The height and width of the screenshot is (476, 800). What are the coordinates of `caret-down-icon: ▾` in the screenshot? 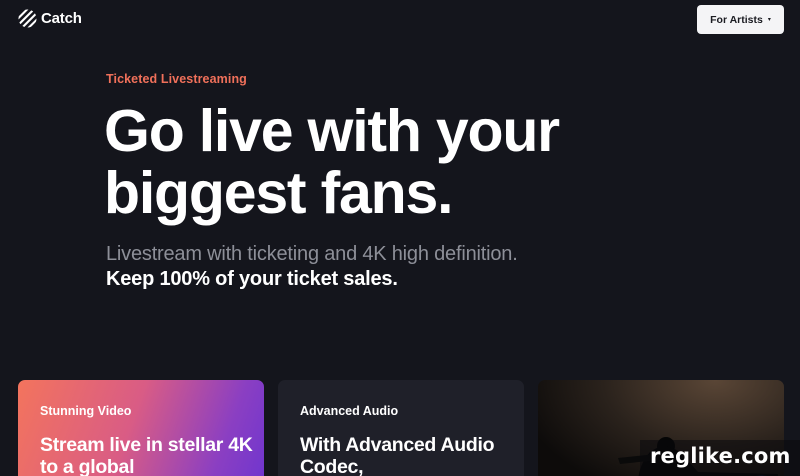 It's located at (769, 19).